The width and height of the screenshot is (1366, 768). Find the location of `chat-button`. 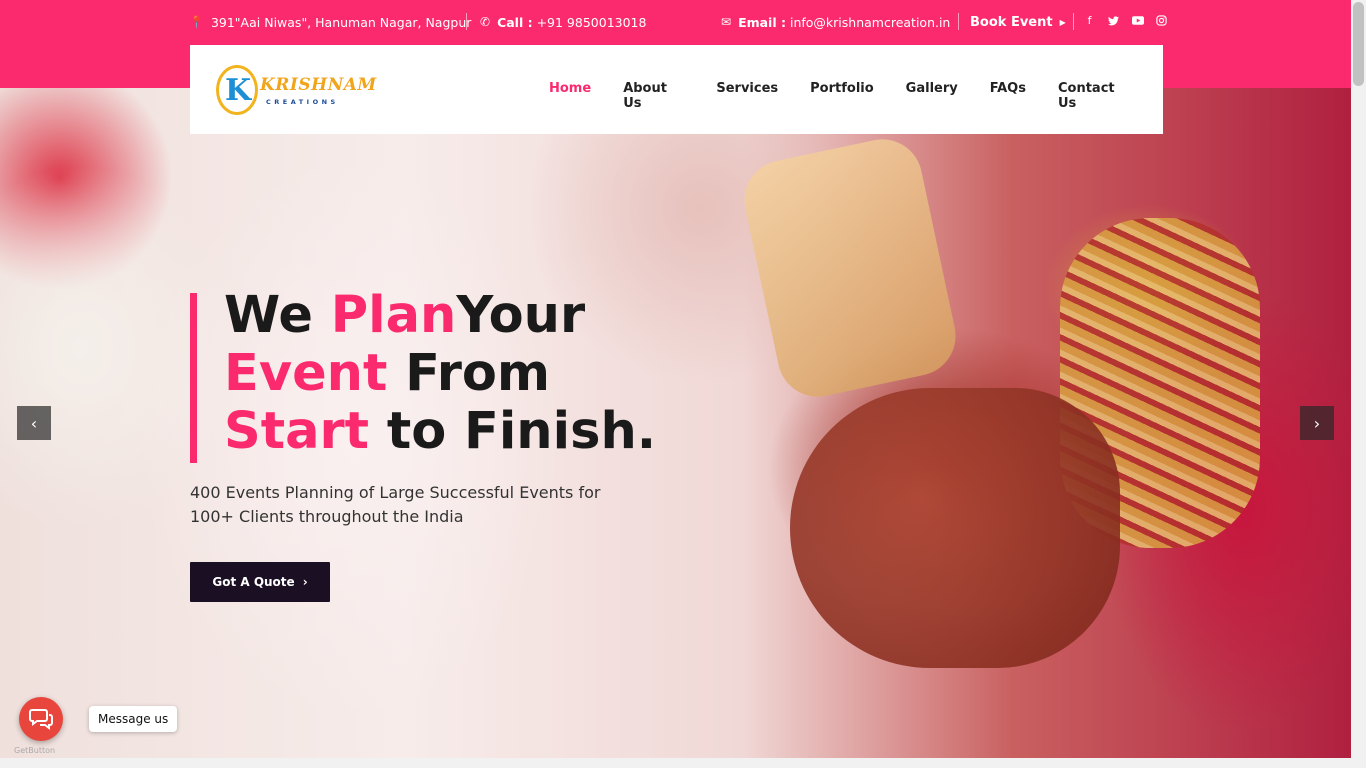

chat-button is located at coordinates (41, 719).